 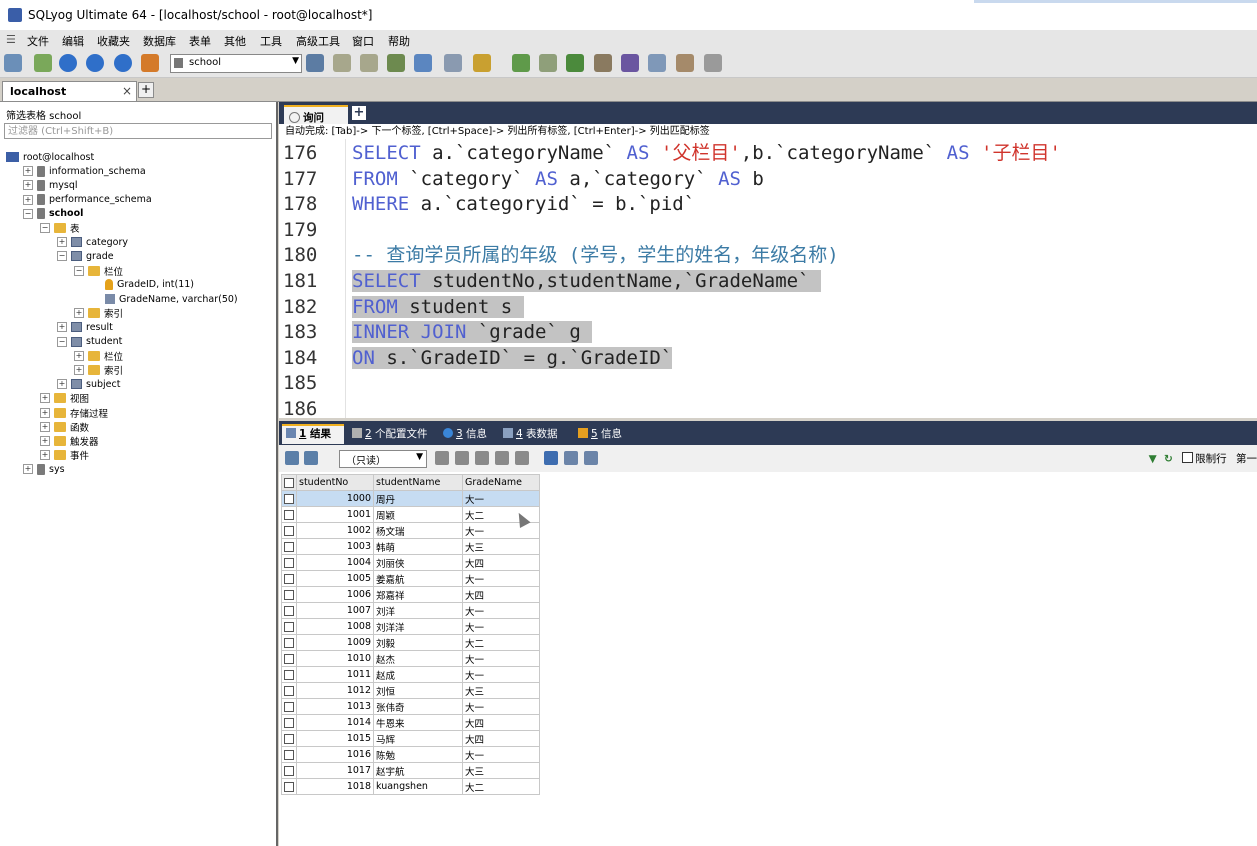 I want to click on backup-icon, so click(x=342, y=63).